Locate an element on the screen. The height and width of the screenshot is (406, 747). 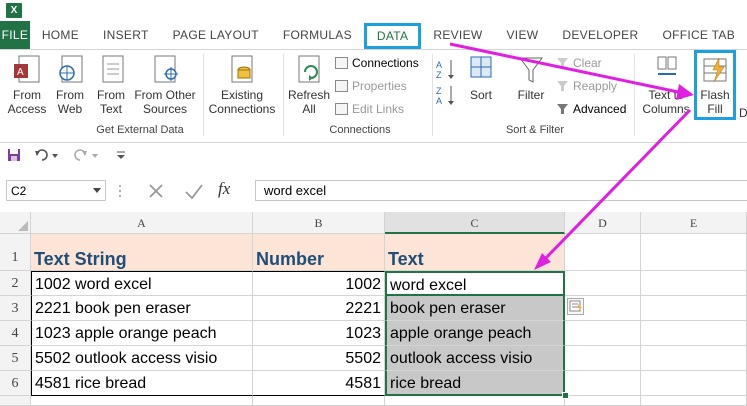
arrowhead-flash-fill is located at coordinates (685, 92).